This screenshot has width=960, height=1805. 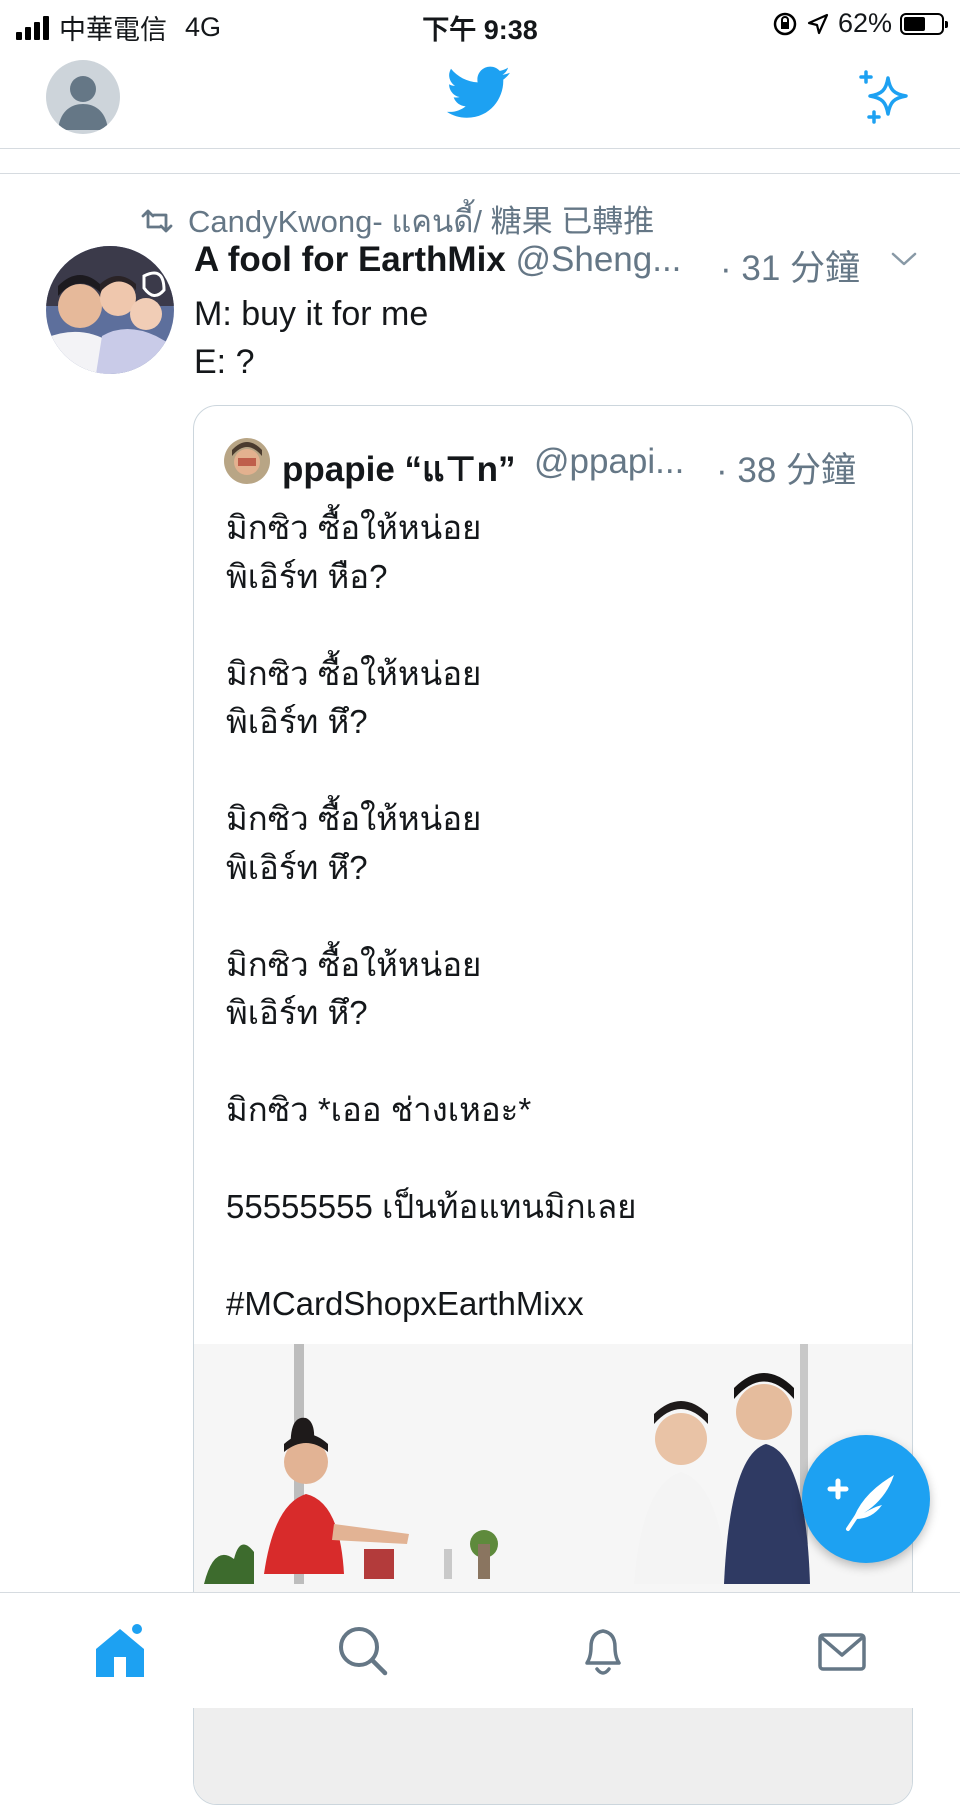 I want to click on default-profile-icon, so click(x=83, y=103).